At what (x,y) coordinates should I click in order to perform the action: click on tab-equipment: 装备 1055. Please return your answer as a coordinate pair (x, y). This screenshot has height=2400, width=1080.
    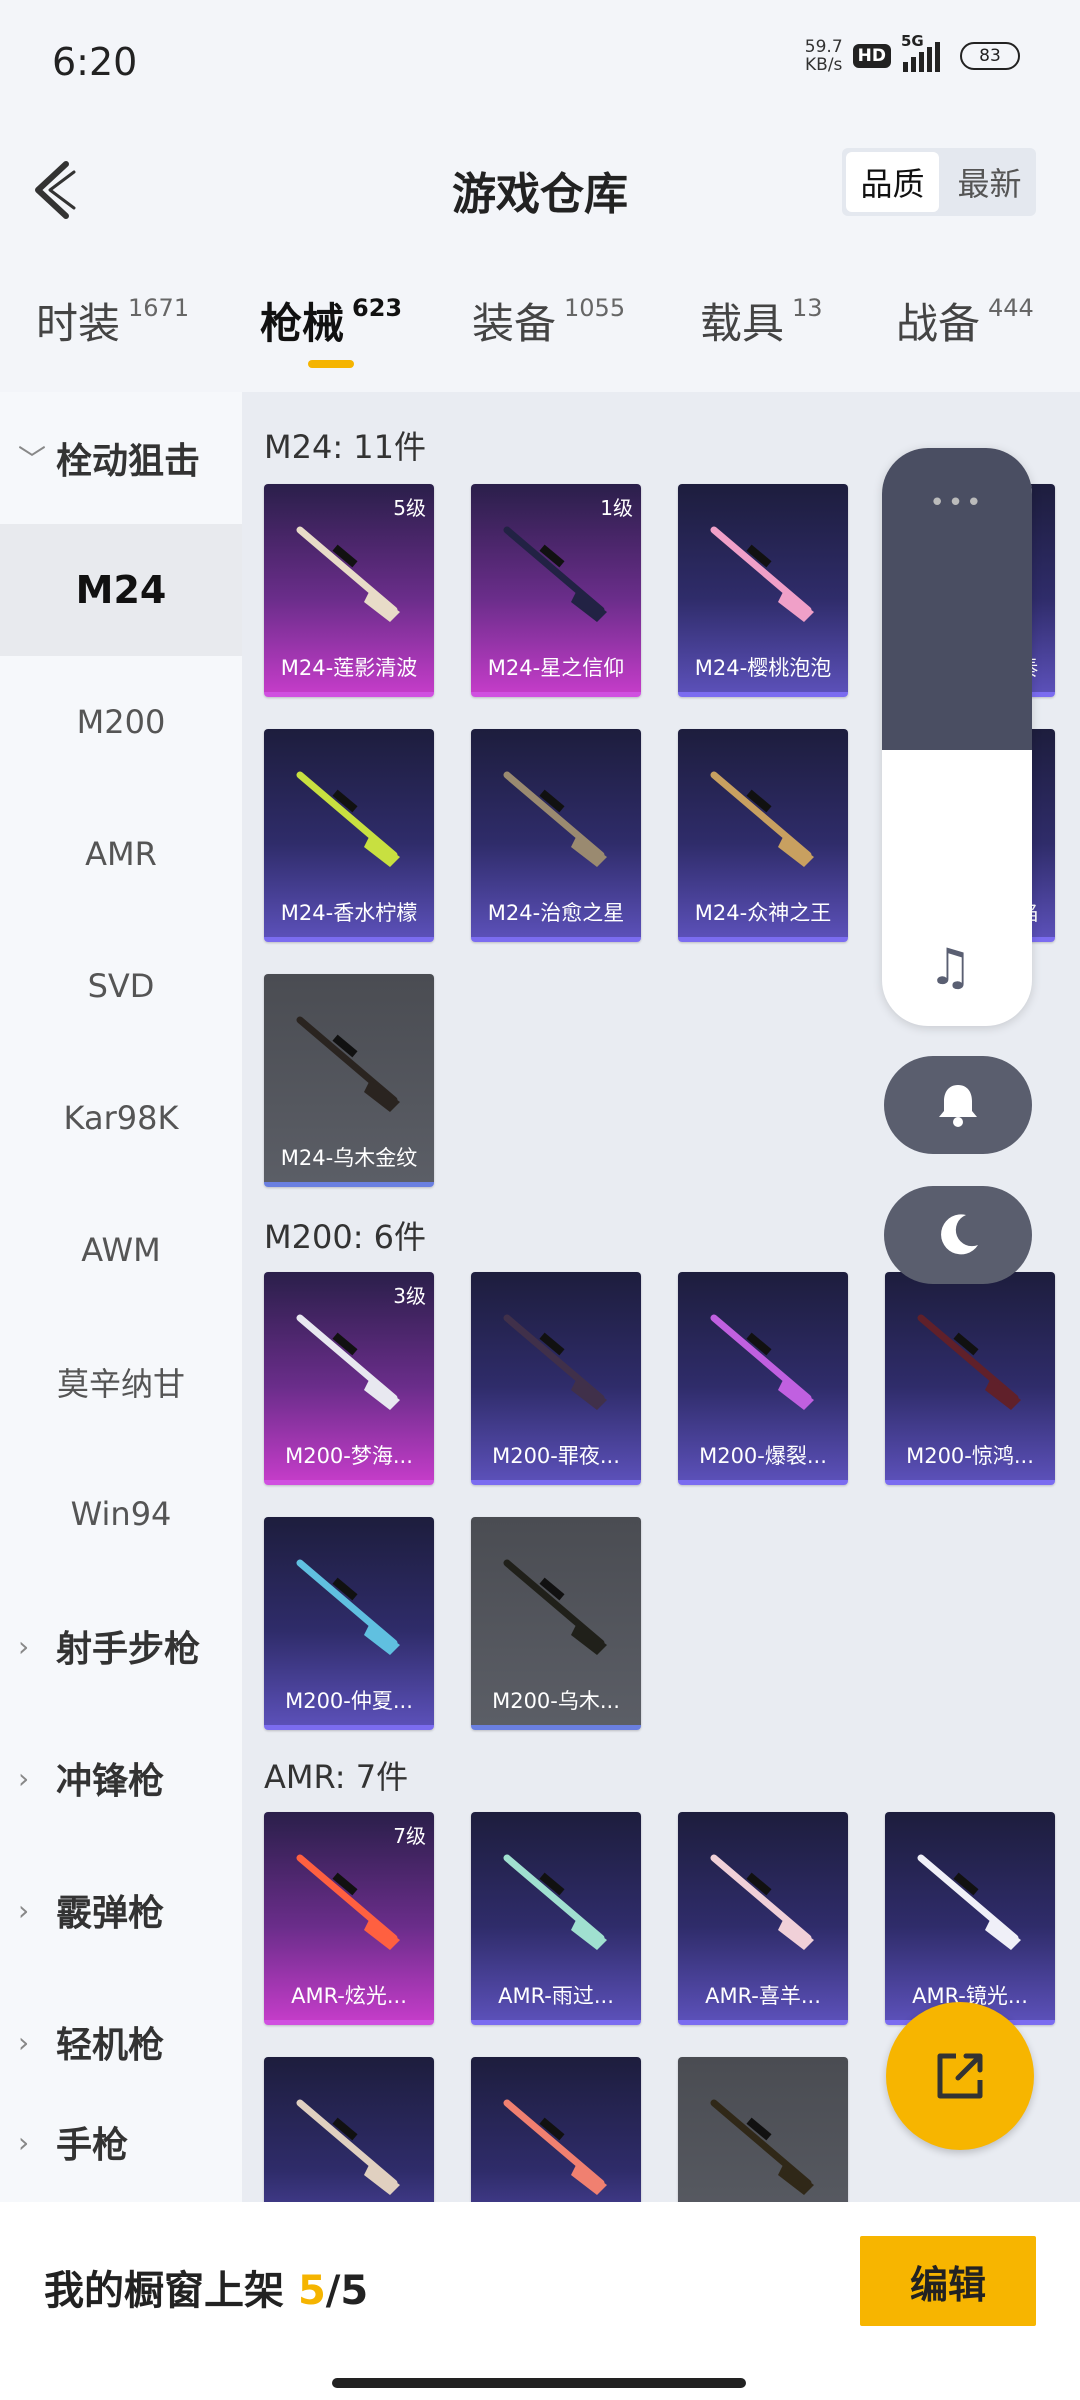
    Looking at the image, I should click on (548, 320).